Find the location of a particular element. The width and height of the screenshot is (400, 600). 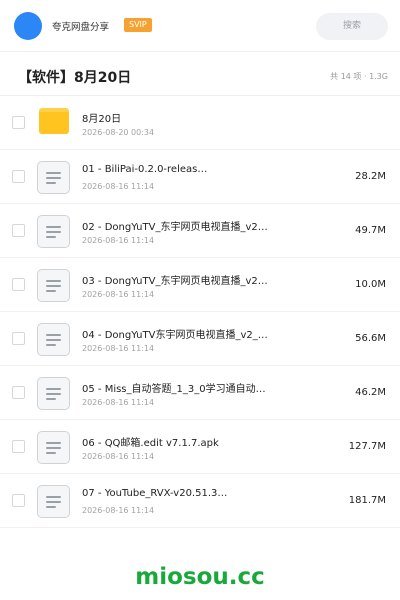

folder-title-bar: 【软件】8月20日 共 14 项 · 1.3G is located at coordinates (200, 74).